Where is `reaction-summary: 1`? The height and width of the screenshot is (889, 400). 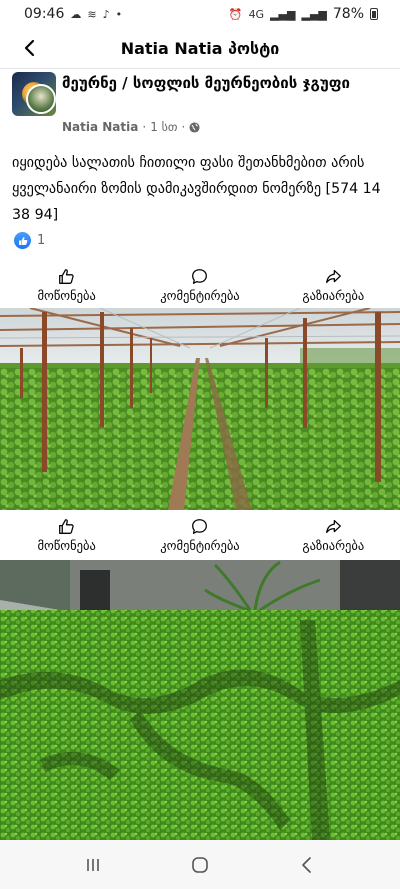 reaction-summary: 1 is located at coordinates (29, 240).